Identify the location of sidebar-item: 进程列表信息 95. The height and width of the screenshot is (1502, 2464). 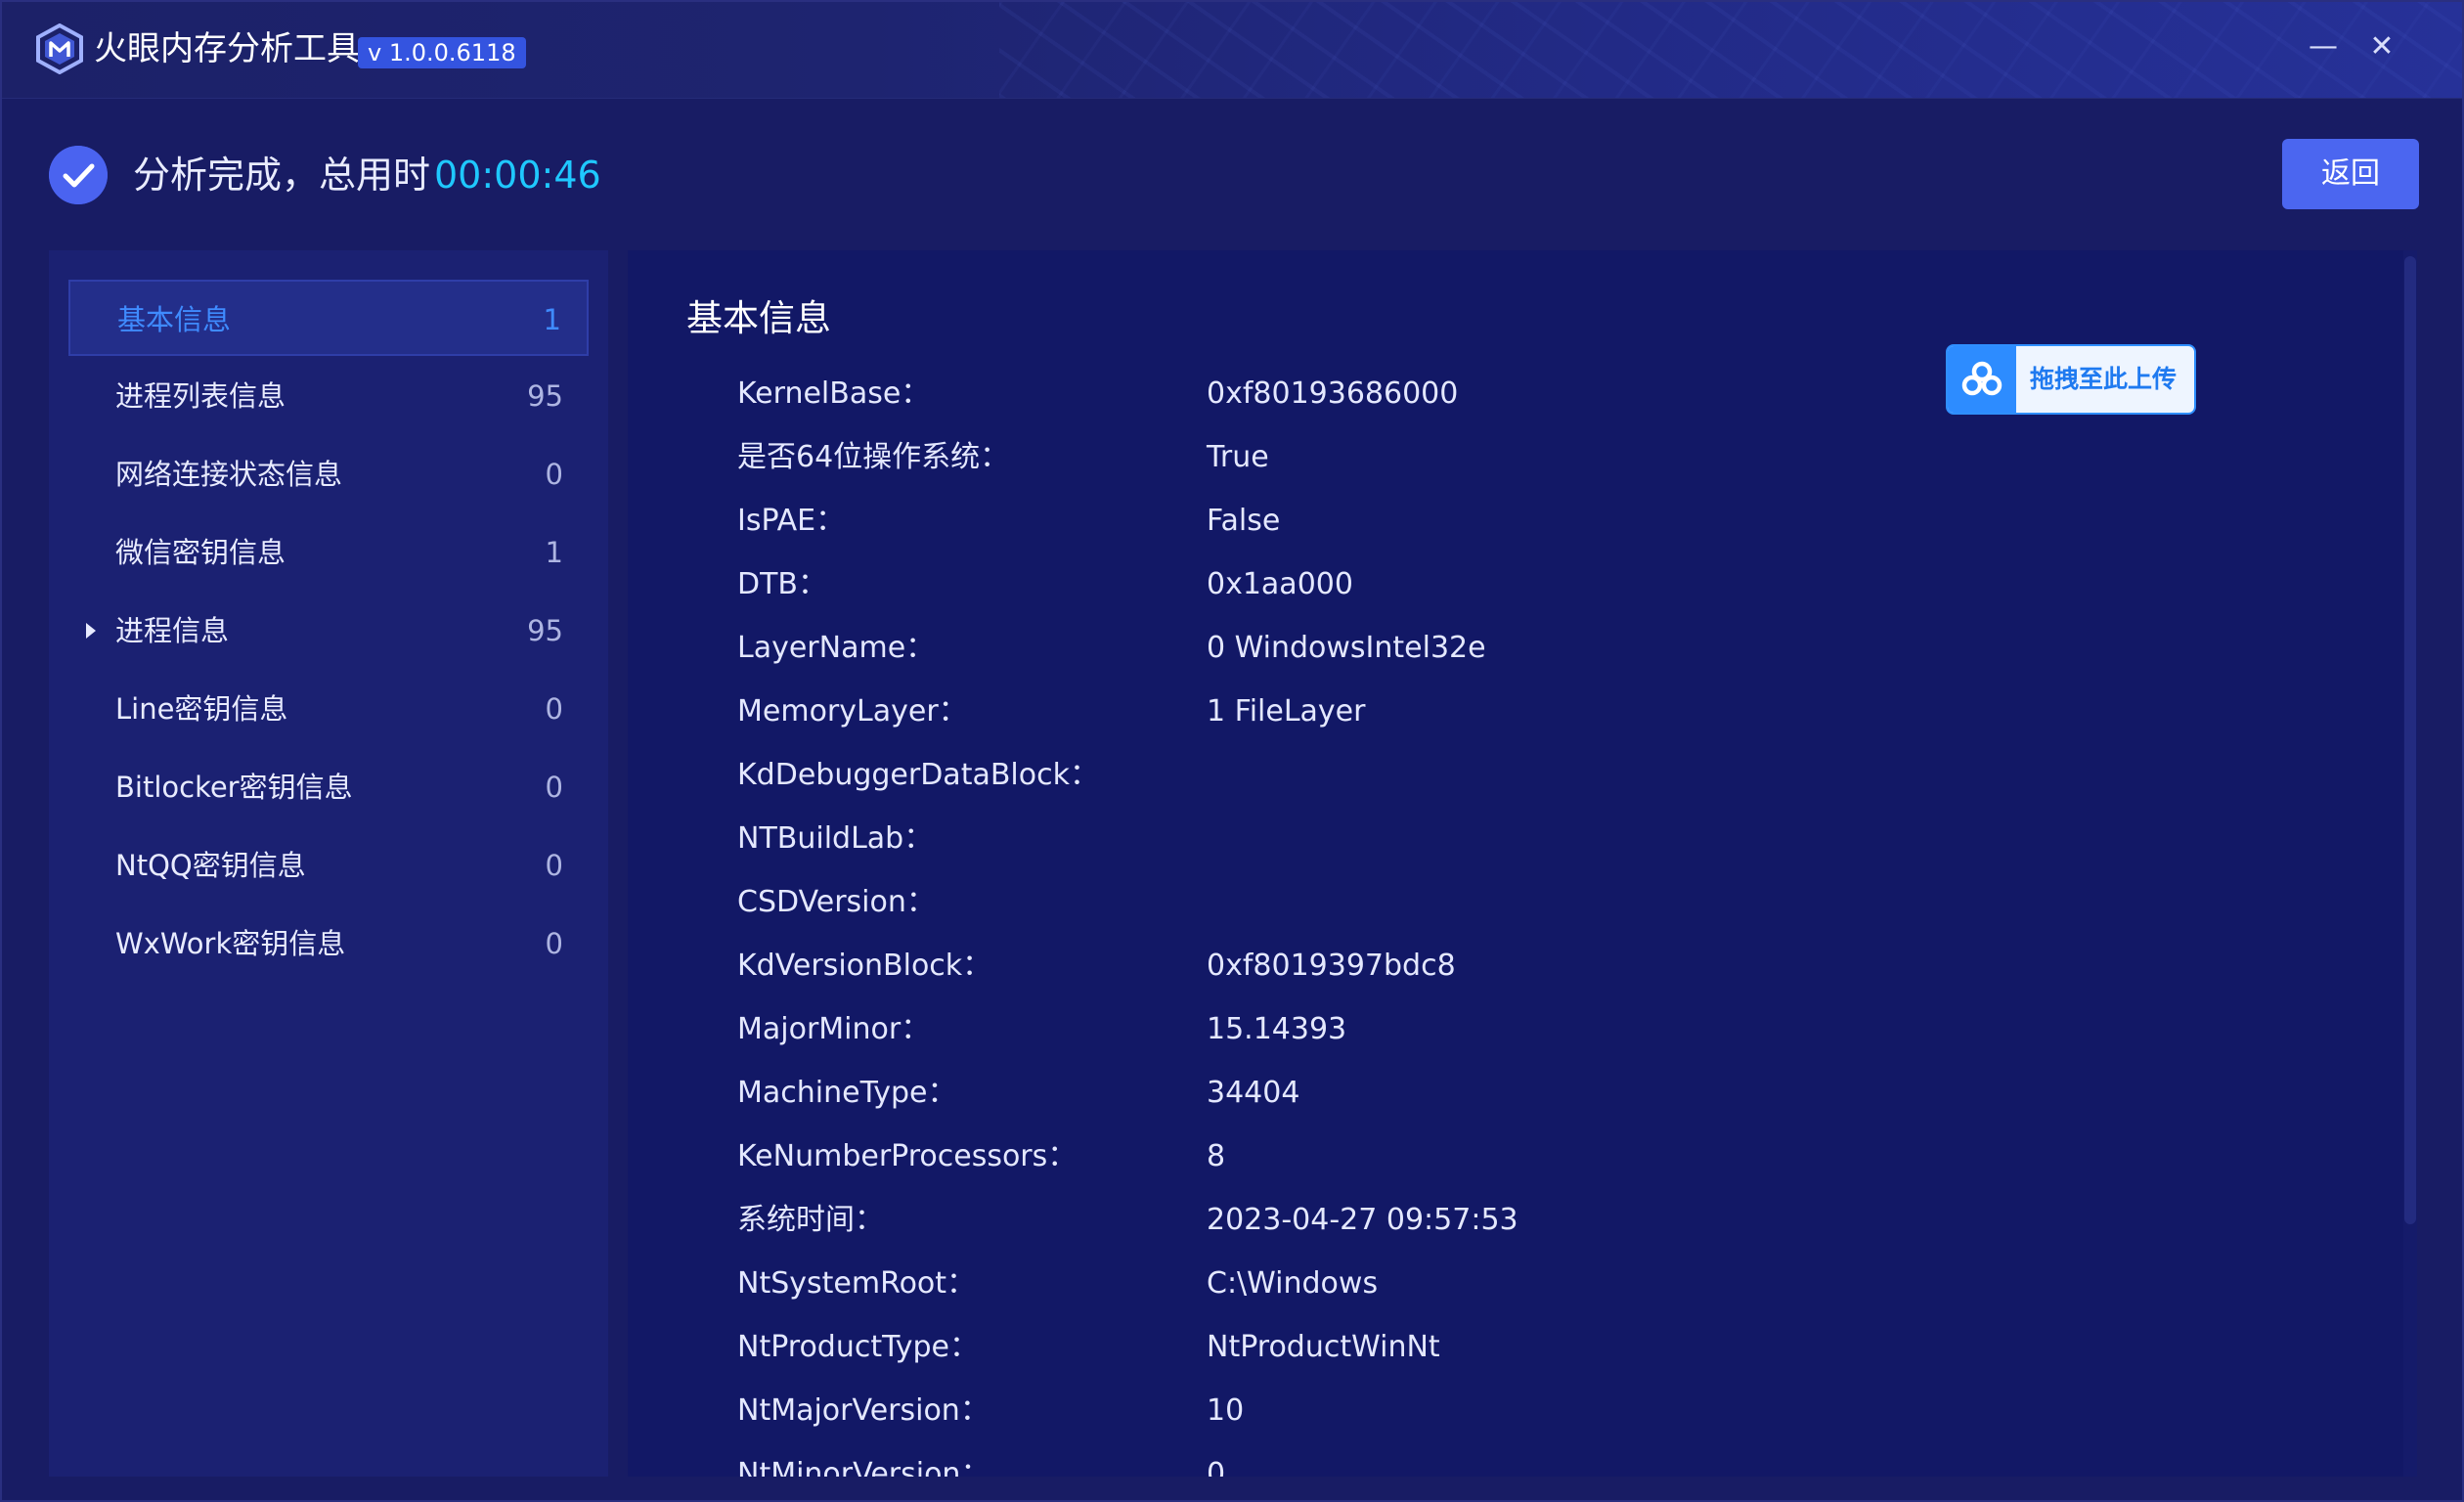
(328, 396).